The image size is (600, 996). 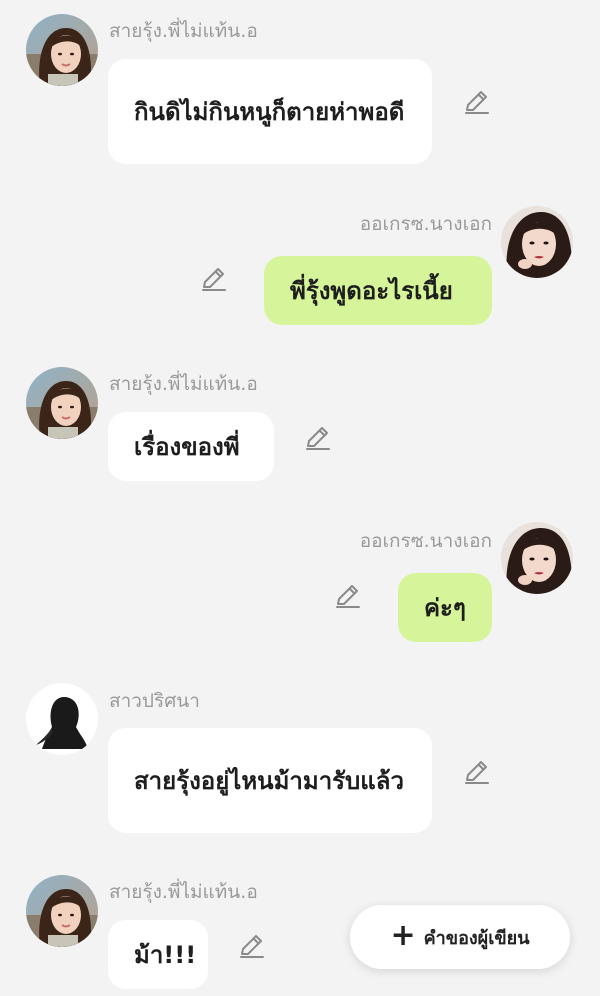 I want to click on message-bubble: กินดิไม่กินหนูก็ตายห่าพอดี, so click(x=270, y=111).